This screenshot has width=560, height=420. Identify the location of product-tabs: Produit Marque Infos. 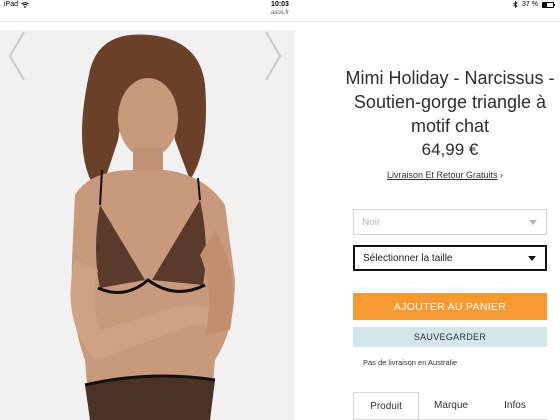
(450, 406).